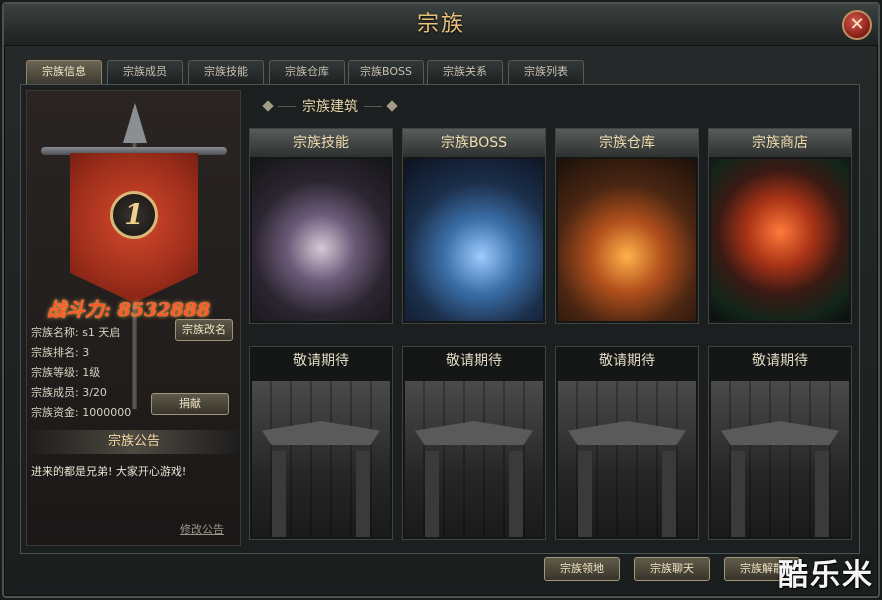  I want to click on building-card-boss: 宗族BOSS, so click(474, 226).